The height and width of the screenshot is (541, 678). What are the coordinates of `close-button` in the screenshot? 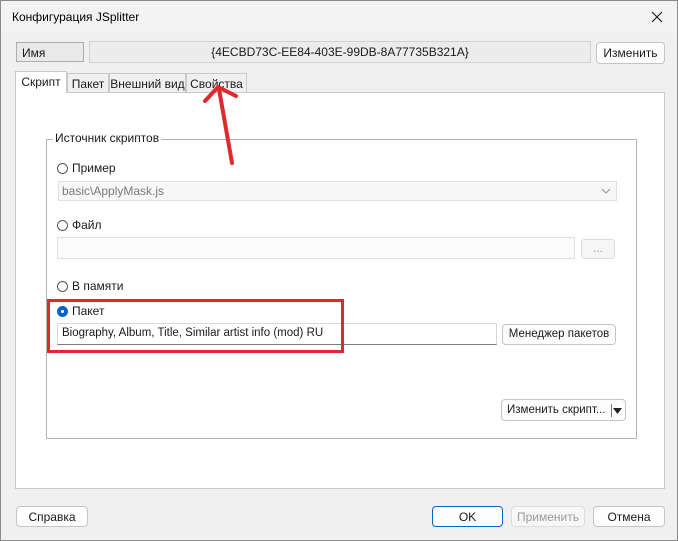 It's located at (657, 17).